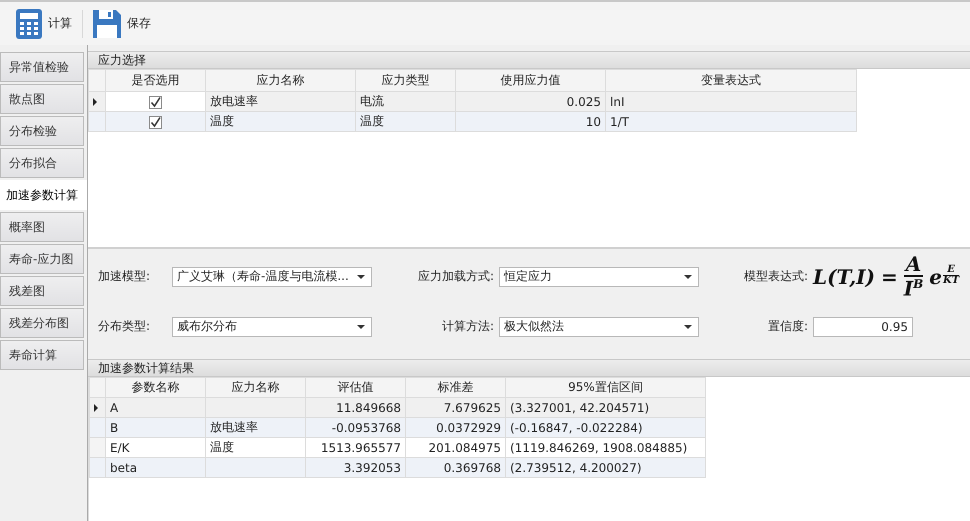 The width and height of the screenshot is (970, 521). I want to click on table-cell: 10, so click(531, 122).